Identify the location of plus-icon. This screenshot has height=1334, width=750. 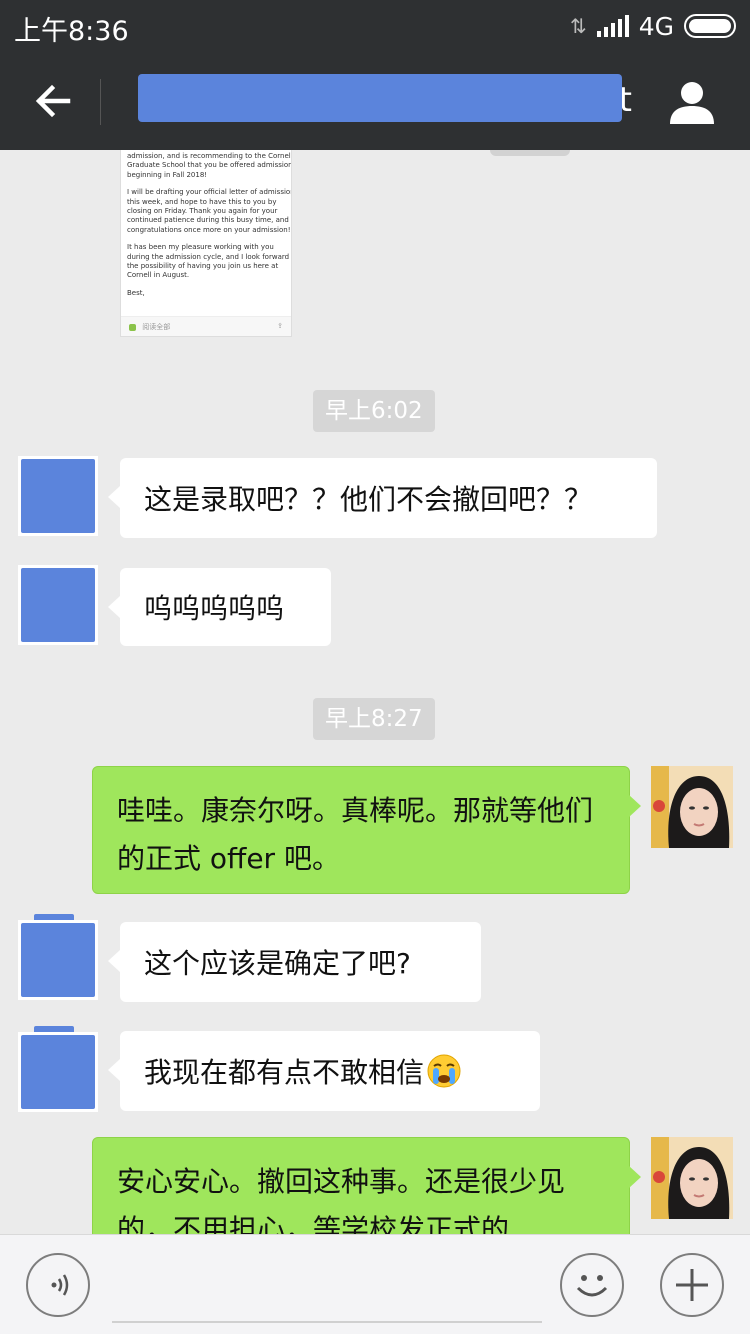
(692, 1285).